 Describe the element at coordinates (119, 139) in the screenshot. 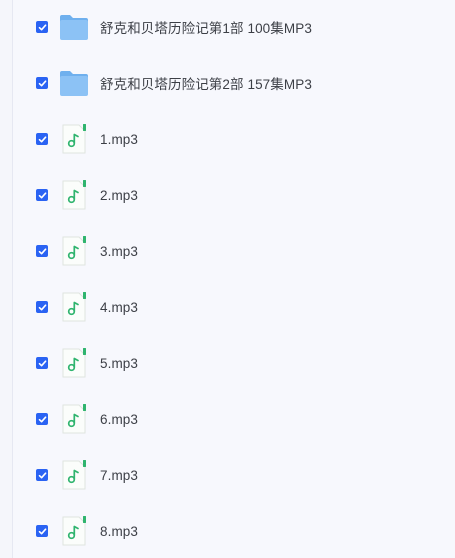

I see `file-name: 1.mp3` at that location.